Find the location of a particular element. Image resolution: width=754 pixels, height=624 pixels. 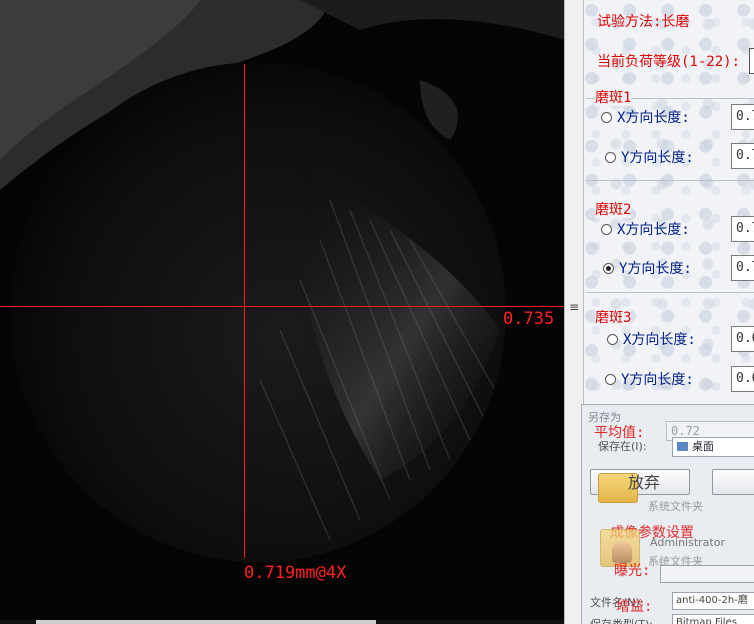

system-folder-label-1: 系统文件夹 is located at coordinates (675, 506).